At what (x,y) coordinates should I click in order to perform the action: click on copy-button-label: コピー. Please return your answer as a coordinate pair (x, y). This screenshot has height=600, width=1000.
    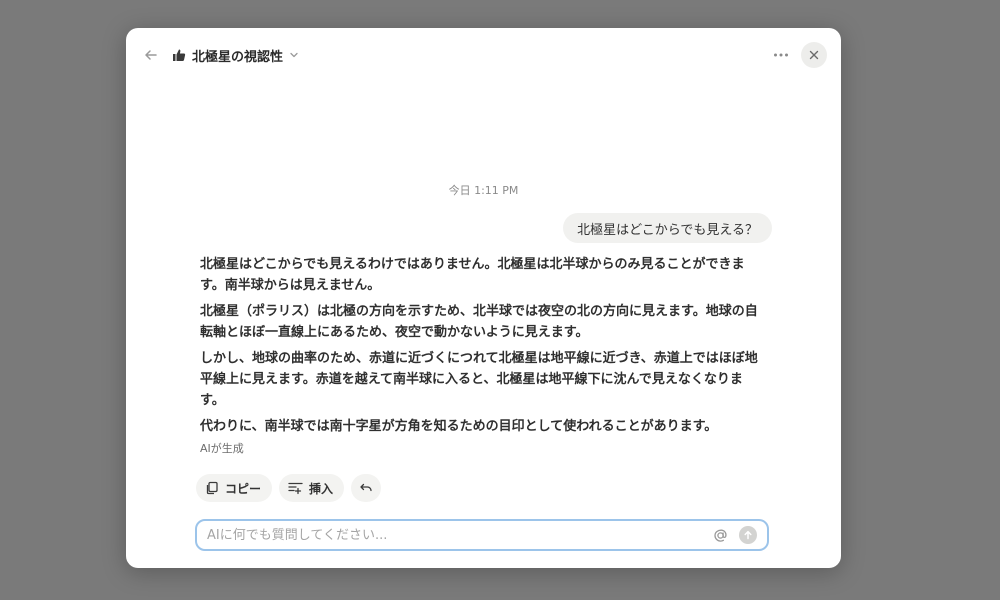
    Looking at the image, I should click on (243, 488).